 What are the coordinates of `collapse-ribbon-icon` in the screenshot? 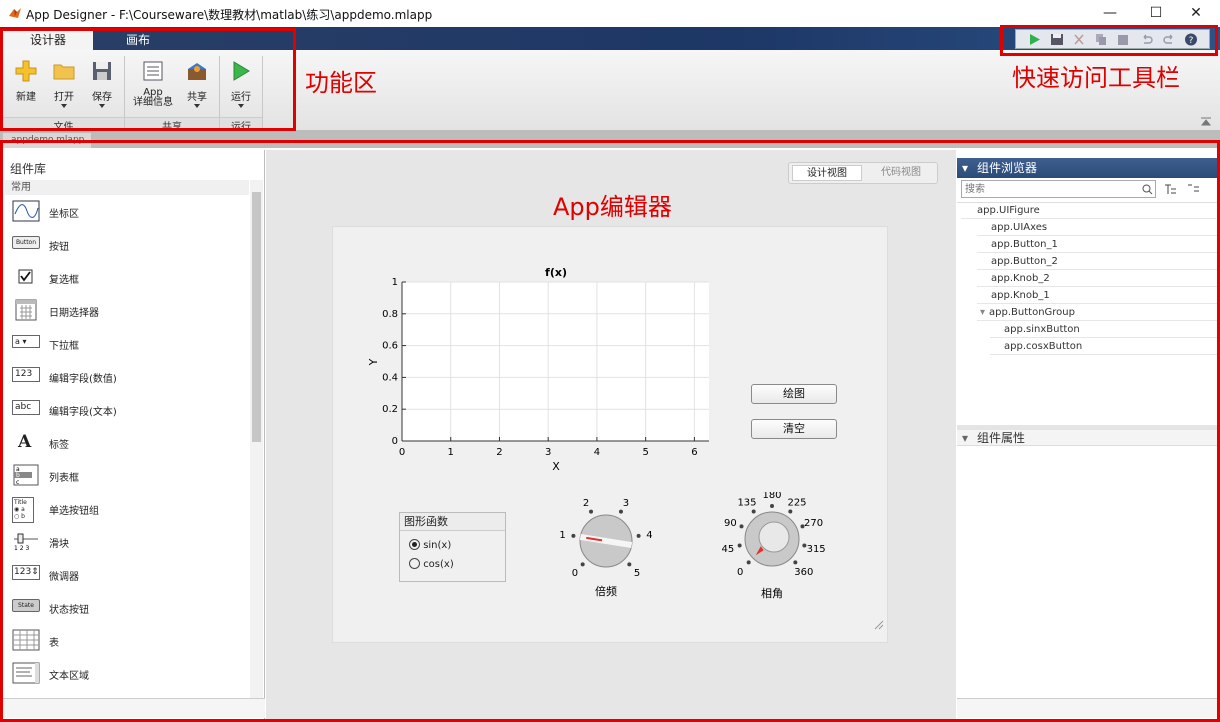 It's located at (1206, 121).